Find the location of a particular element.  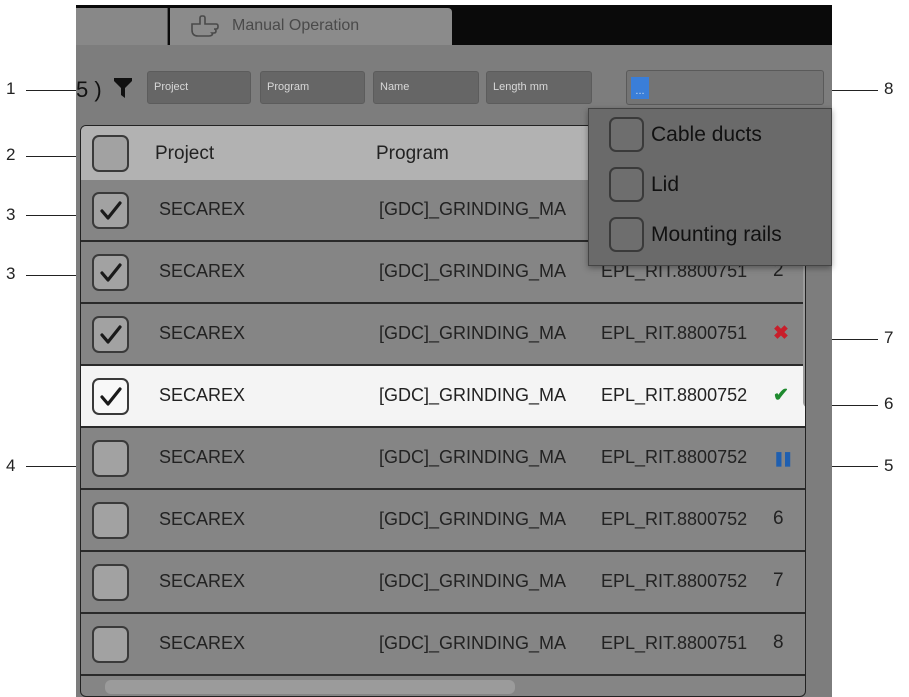

table-row: SECAREX [GDC]_GRINDING_MA EPL_RIT.8800752 ✔ is located at coordinates (443, 397).